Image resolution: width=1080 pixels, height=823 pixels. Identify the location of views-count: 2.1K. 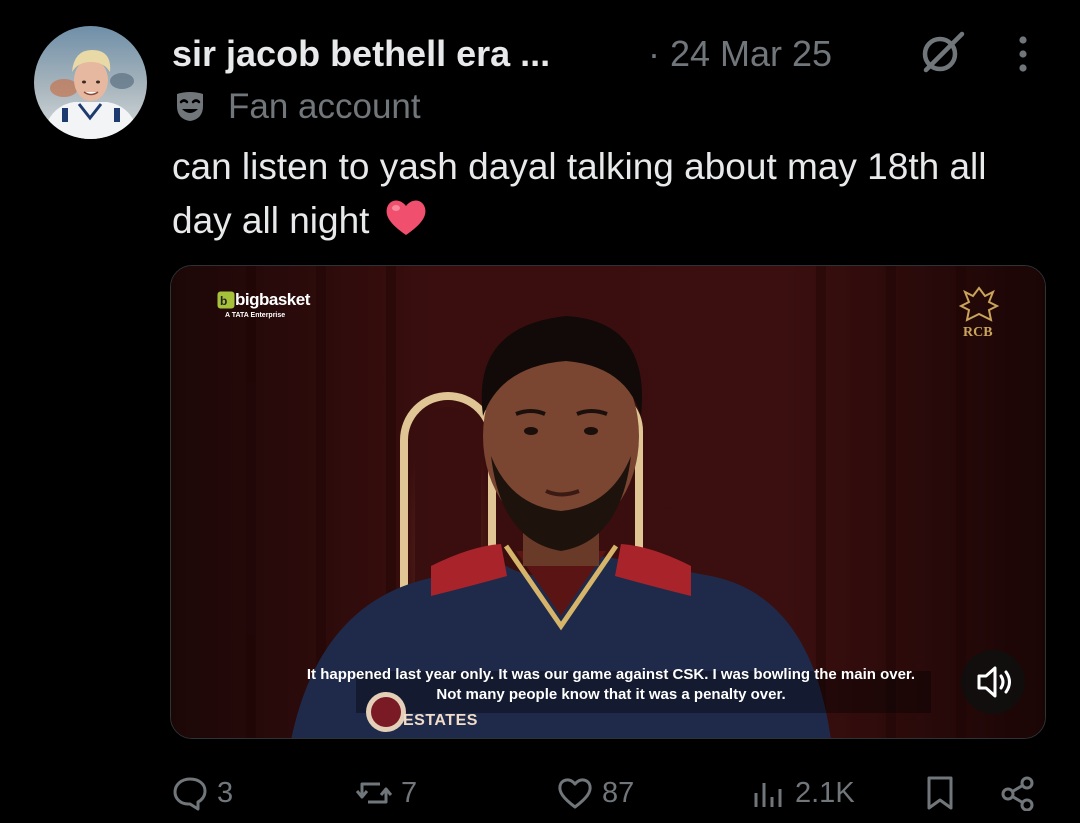
(825, 792).